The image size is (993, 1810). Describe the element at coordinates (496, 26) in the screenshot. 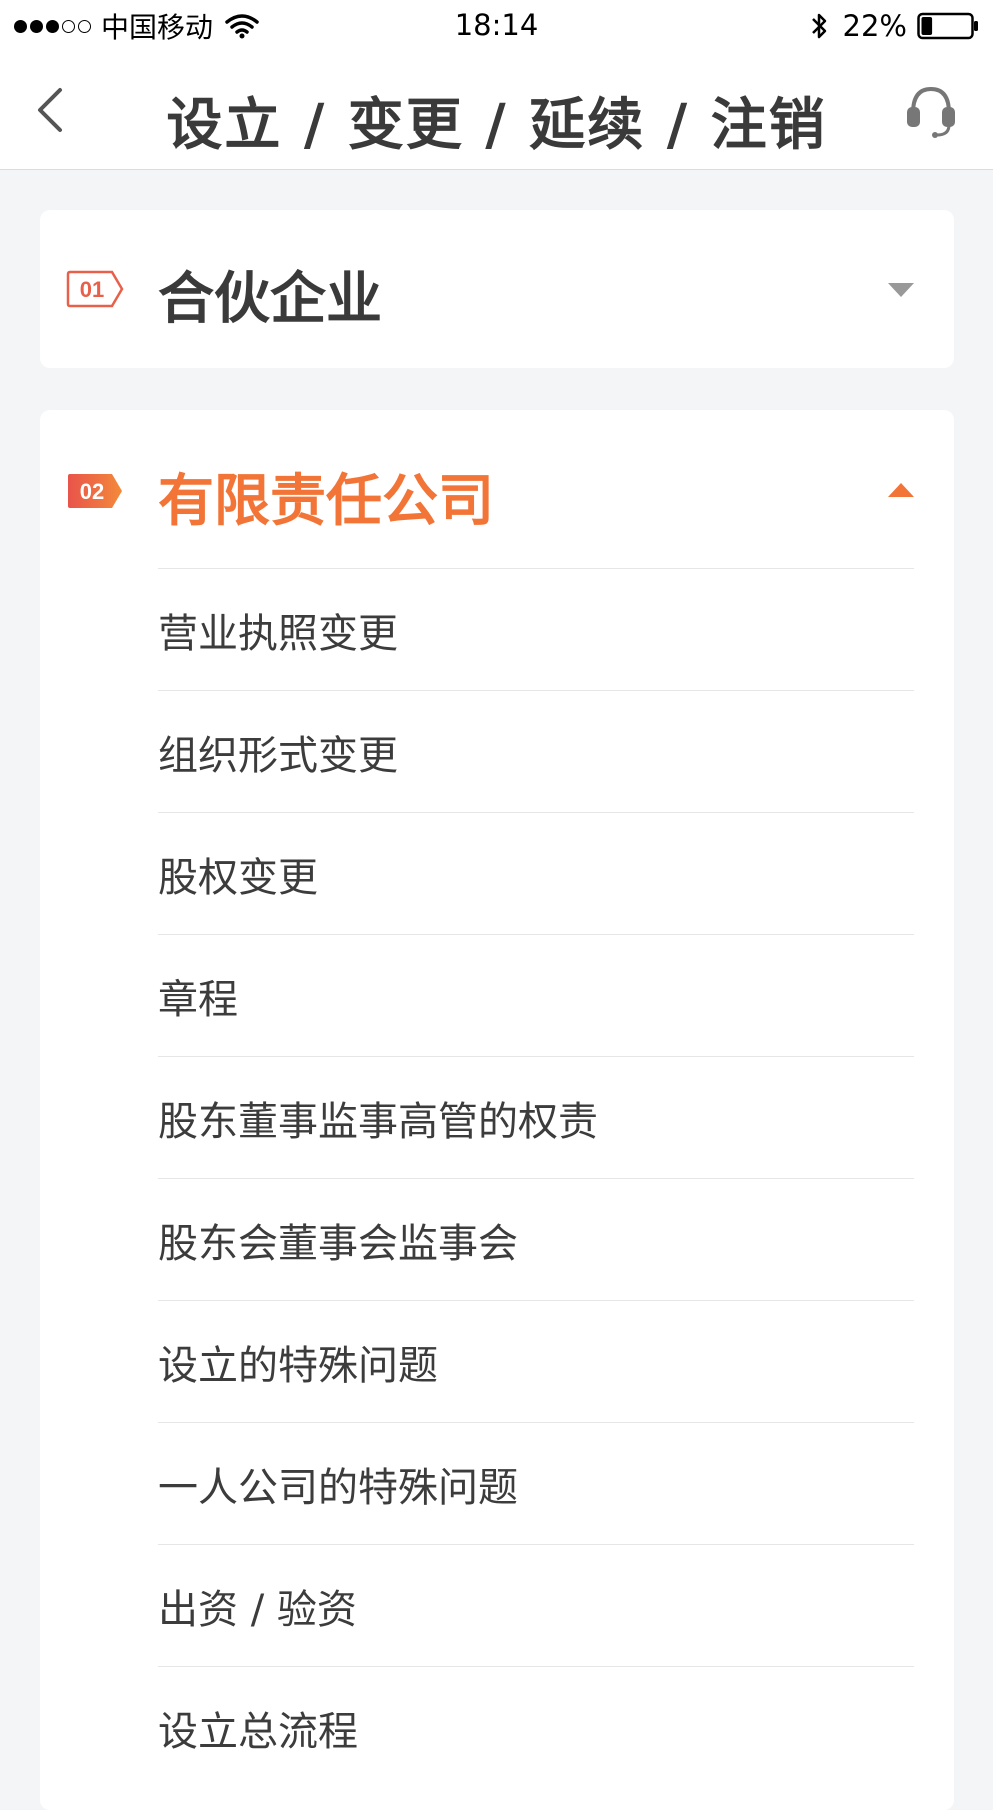

I see `status-bar: 中国移动 18:14 22%` at that location.